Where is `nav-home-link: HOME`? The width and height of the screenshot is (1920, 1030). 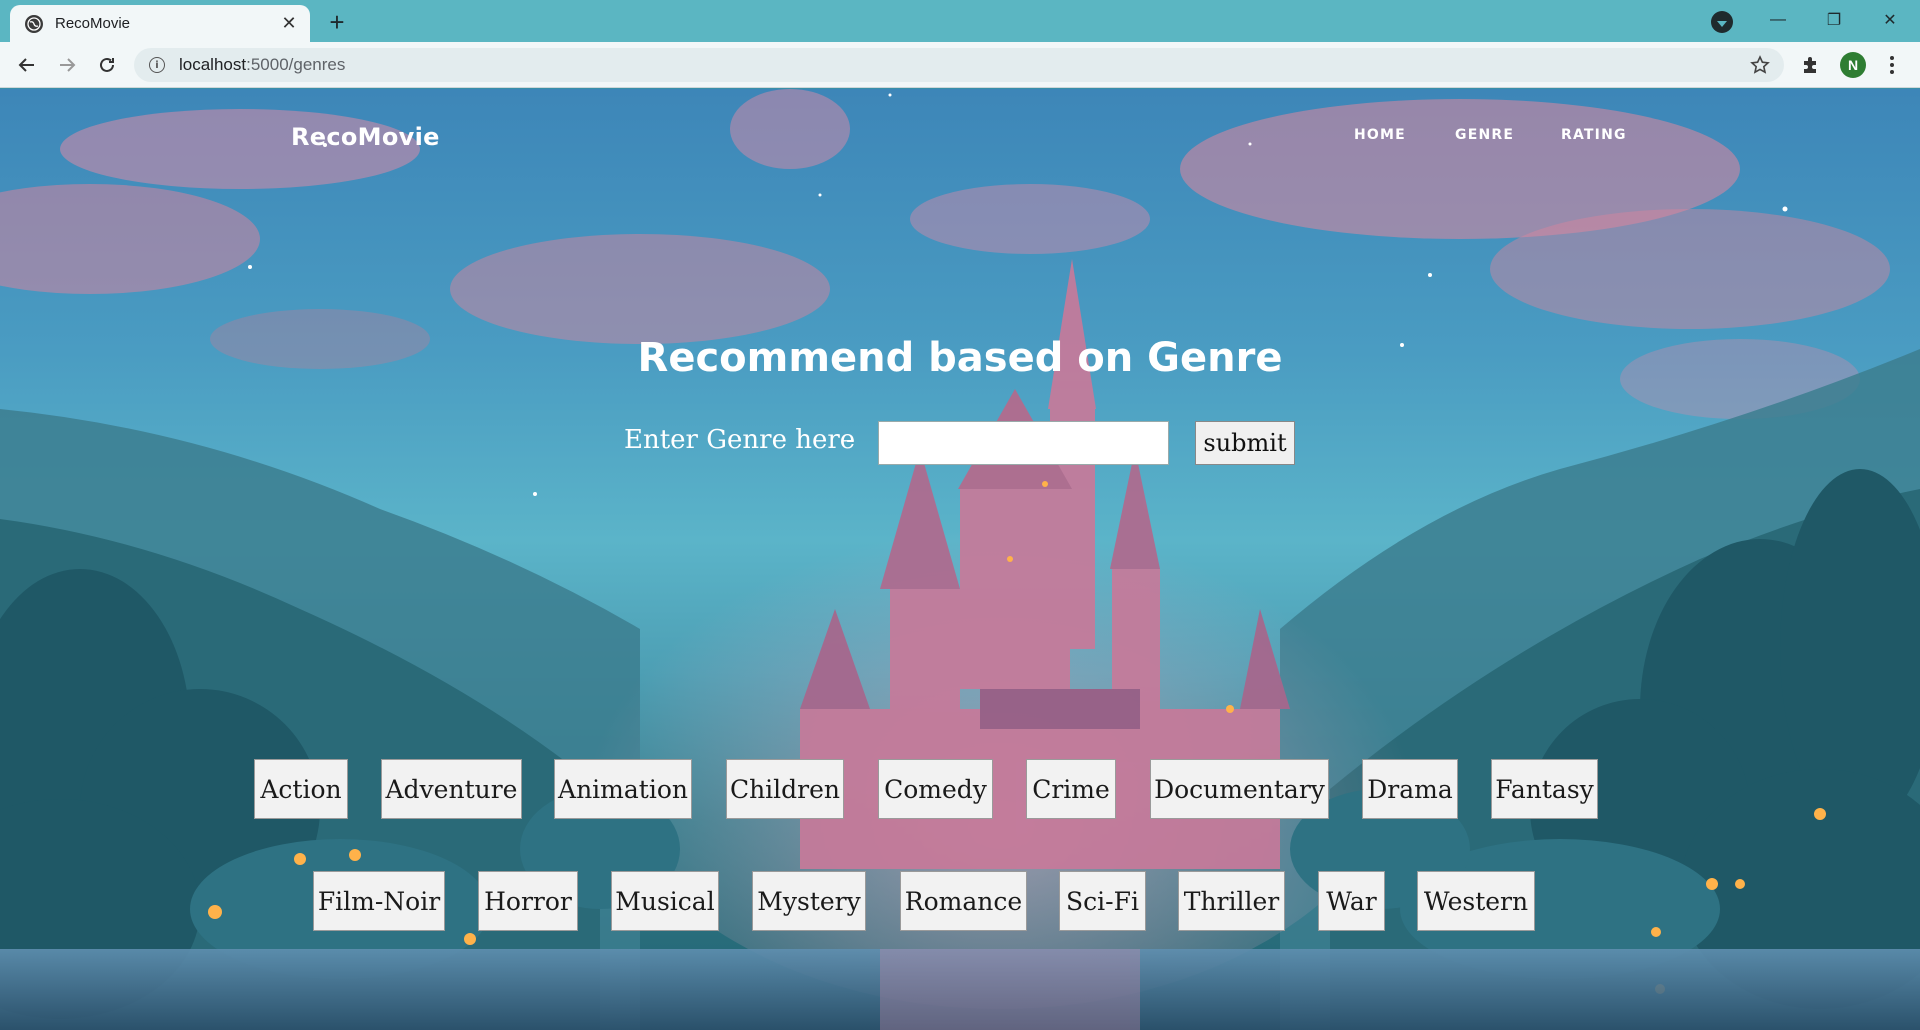 nav-home-link: HOME is located at coordinates (1380, 135).